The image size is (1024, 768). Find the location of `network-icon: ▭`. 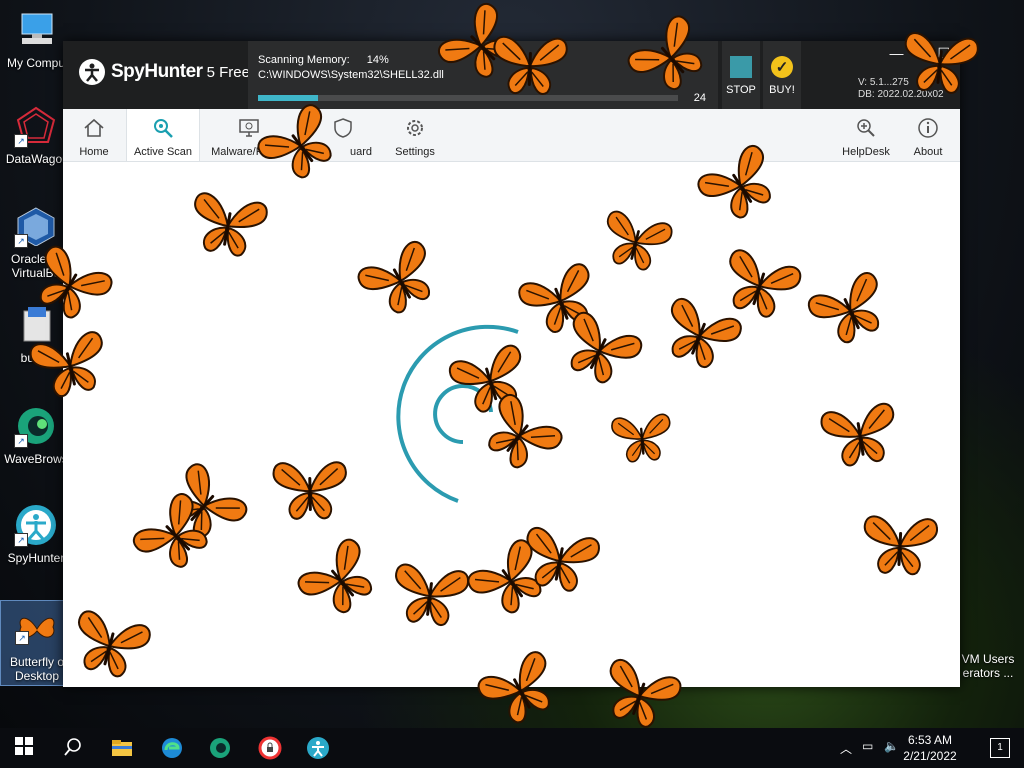

network-icon: ▭ is located at coordinates (867, 746).